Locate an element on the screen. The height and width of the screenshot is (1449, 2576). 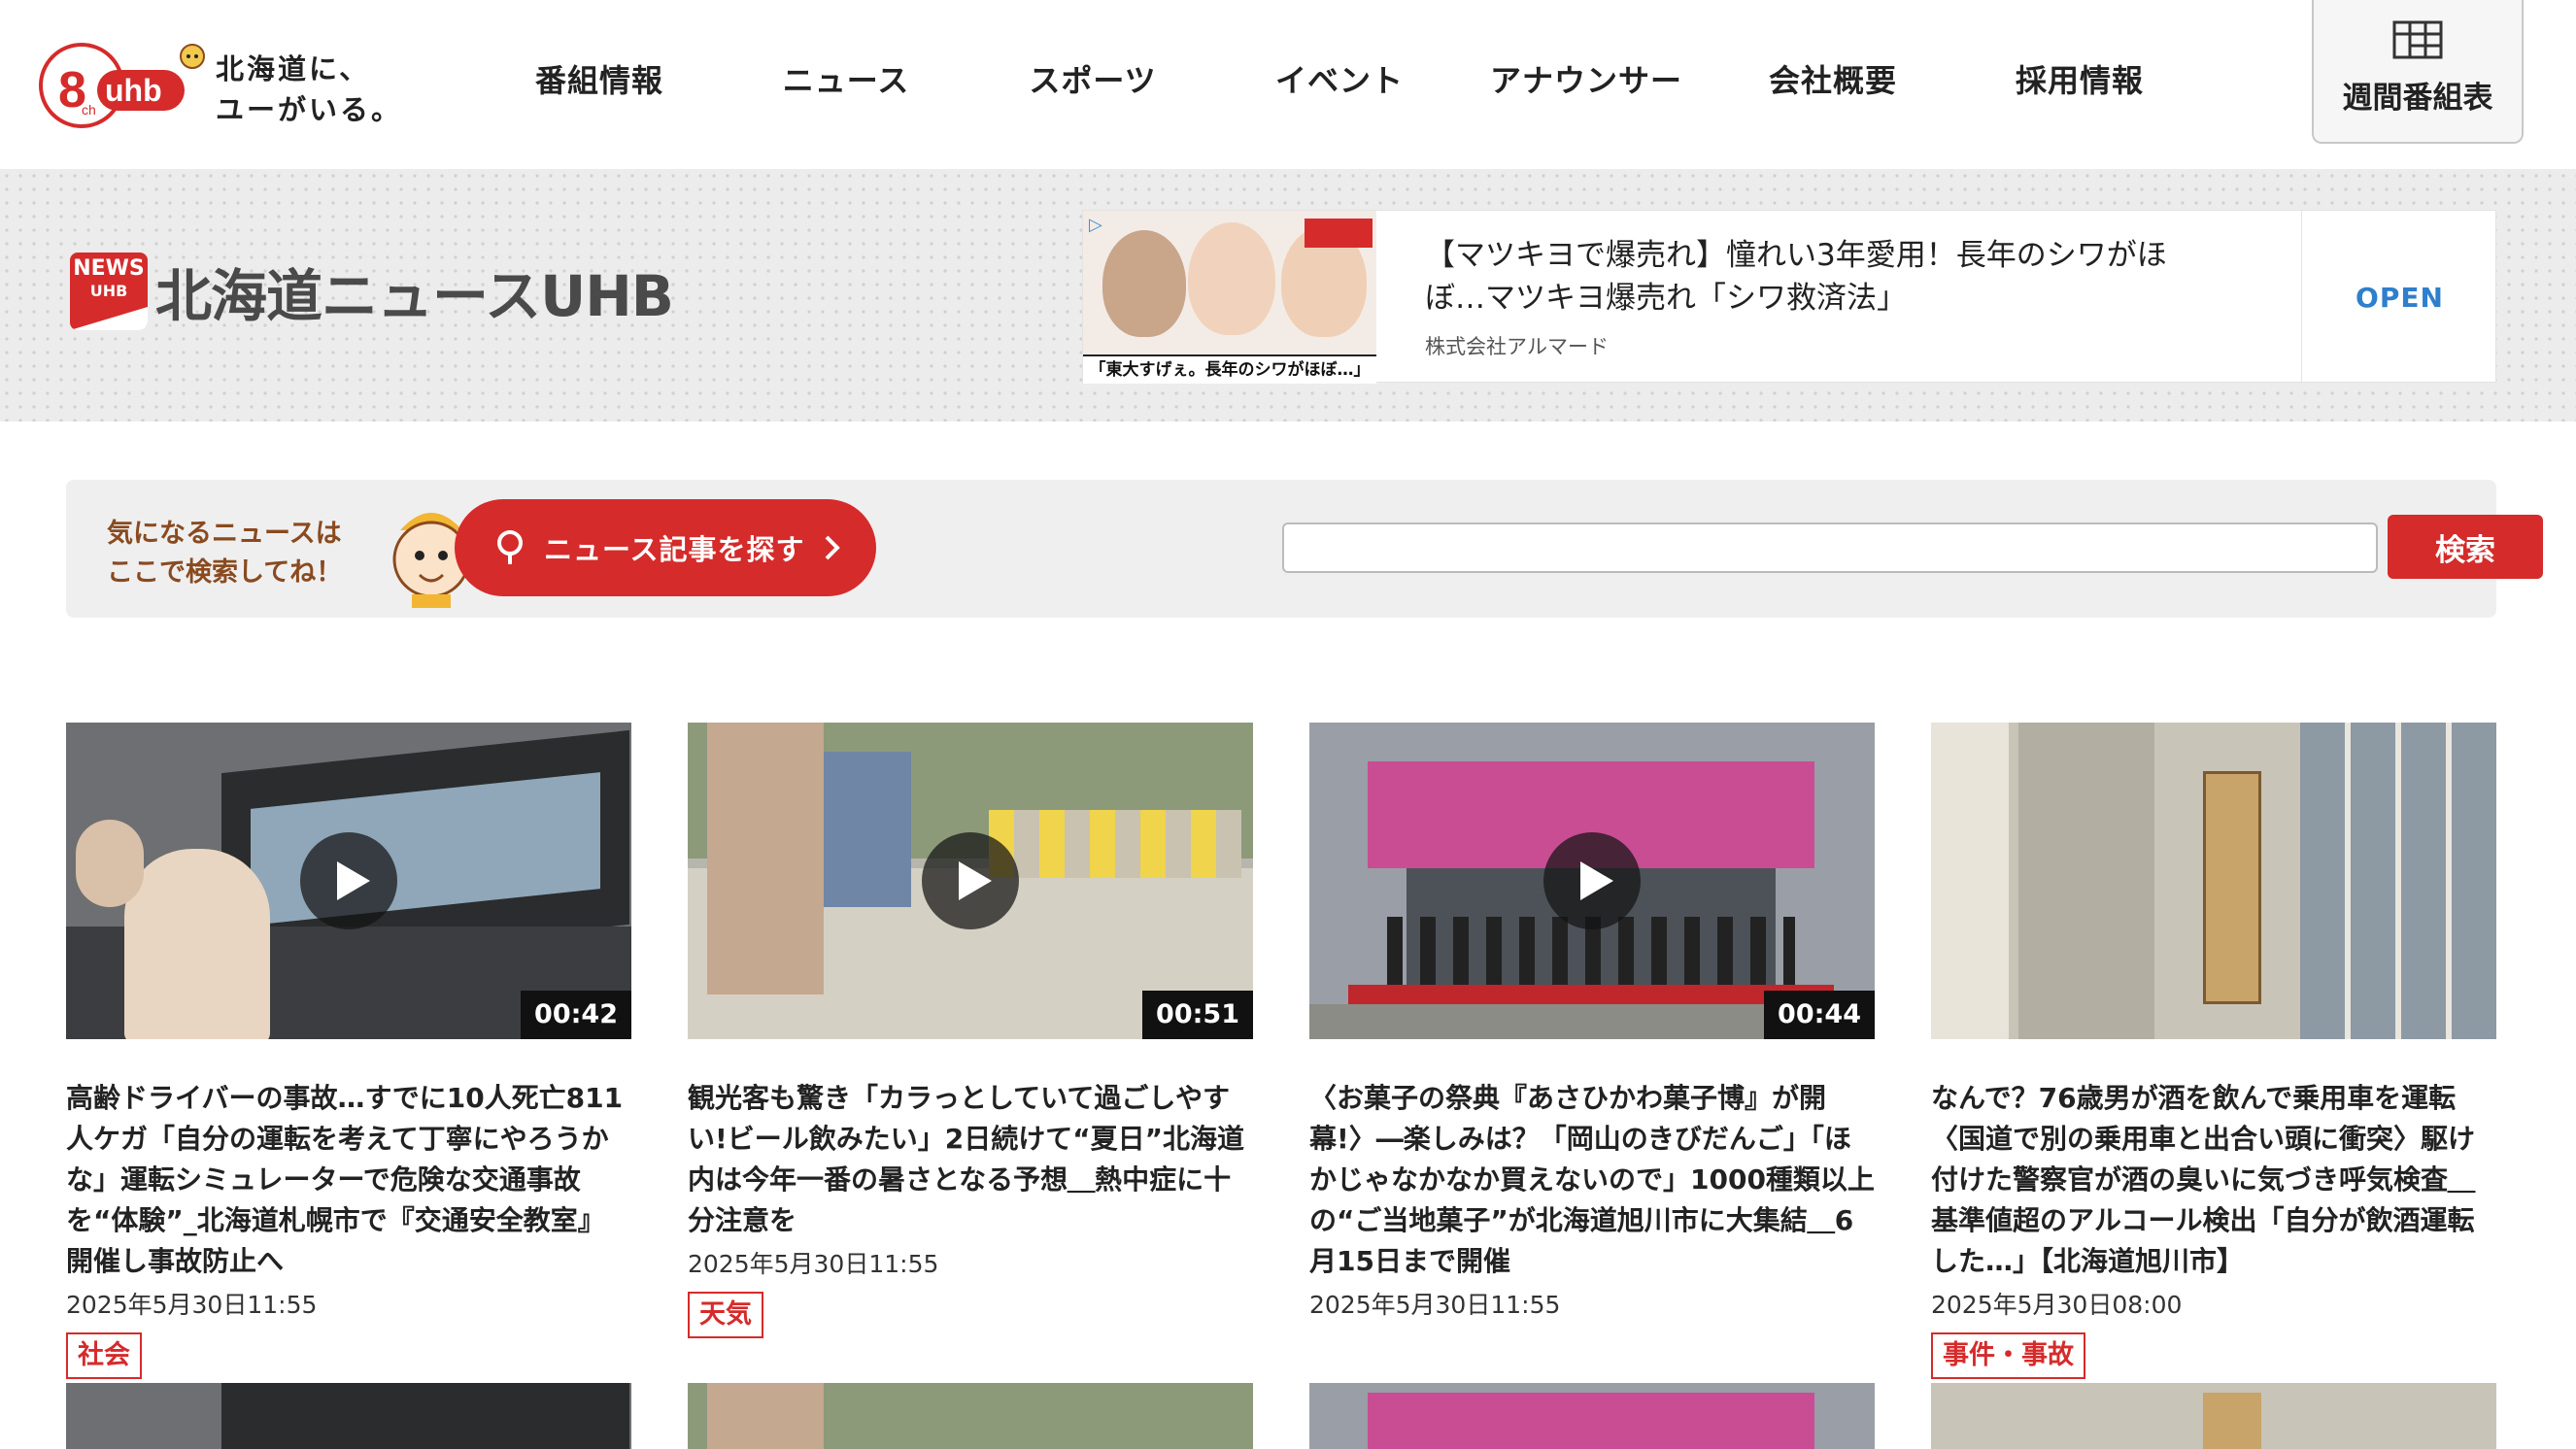
search-hint-line1: 気になるニュースは is located at coordinates (224, 534).